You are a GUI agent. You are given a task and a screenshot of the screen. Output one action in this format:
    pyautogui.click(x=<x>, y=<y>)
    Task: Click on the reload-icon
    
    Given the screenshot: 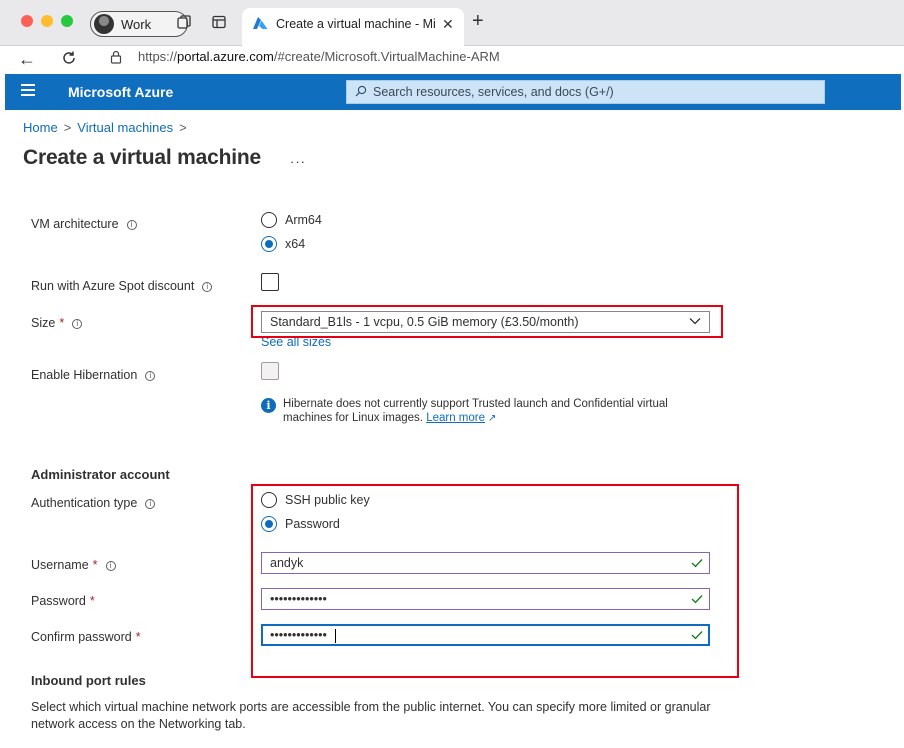 What is the action you would take?
    pyautogui.click(x=69, y=60)
    